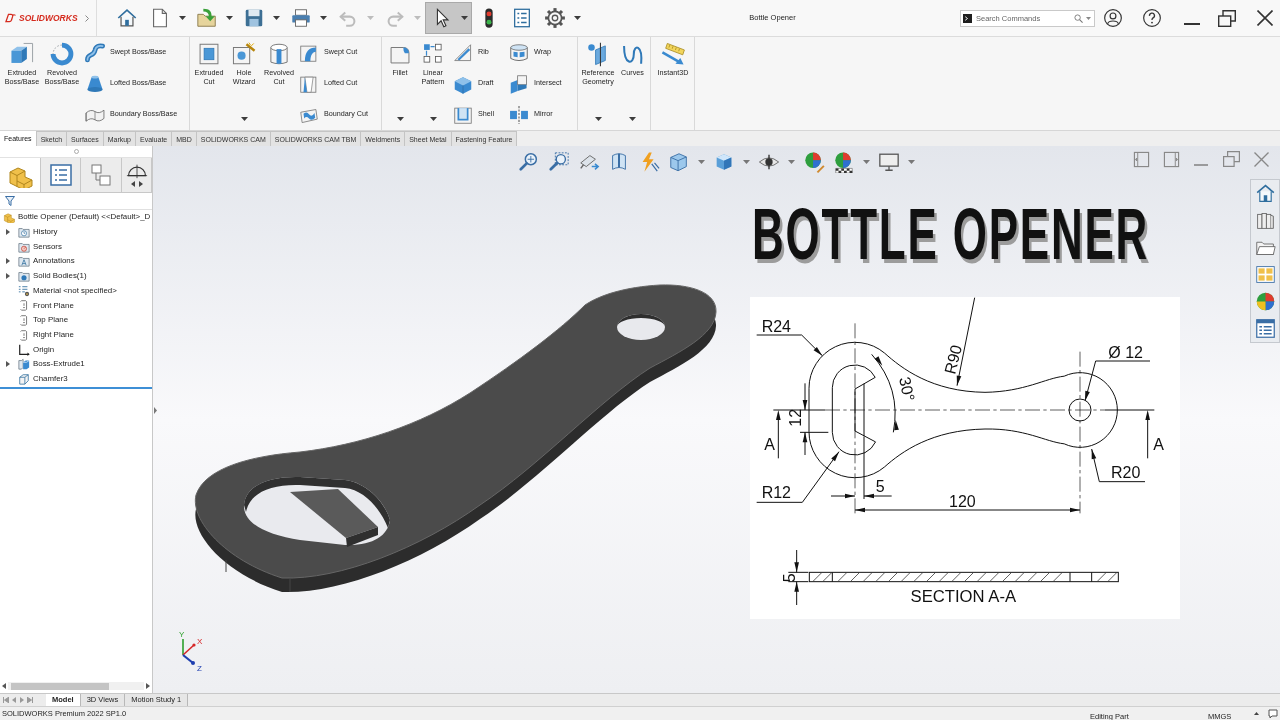 The width and height of the screenshot is (1280, 720). Describe the element at coordinates (963, 597) in the screenshot. I see `section-title: SECTION A-A` at that location.